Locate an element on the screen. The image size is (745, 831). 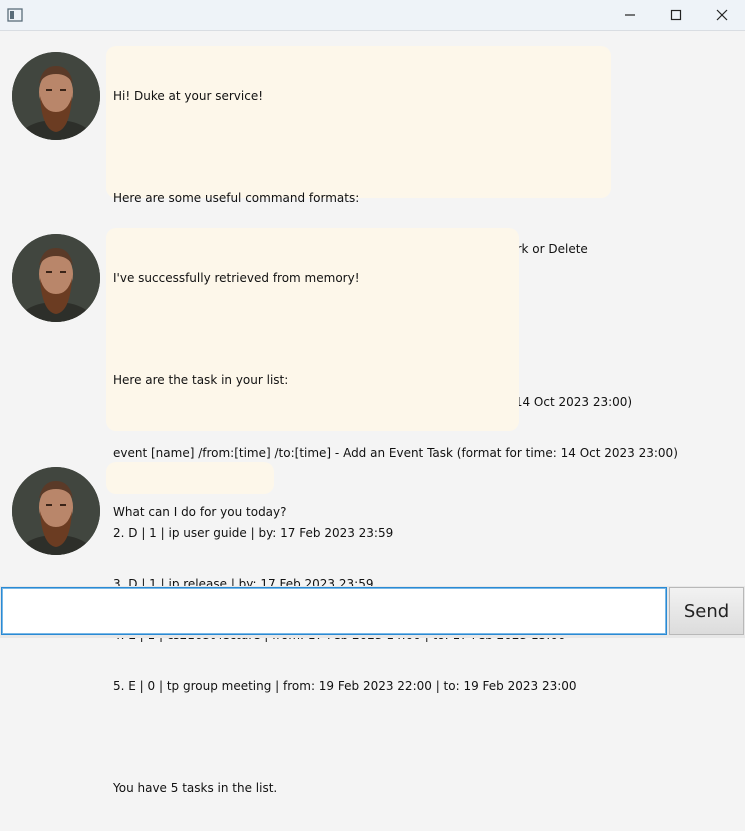
message-line: What can I do for you today? is located at coordinates (200, 512).